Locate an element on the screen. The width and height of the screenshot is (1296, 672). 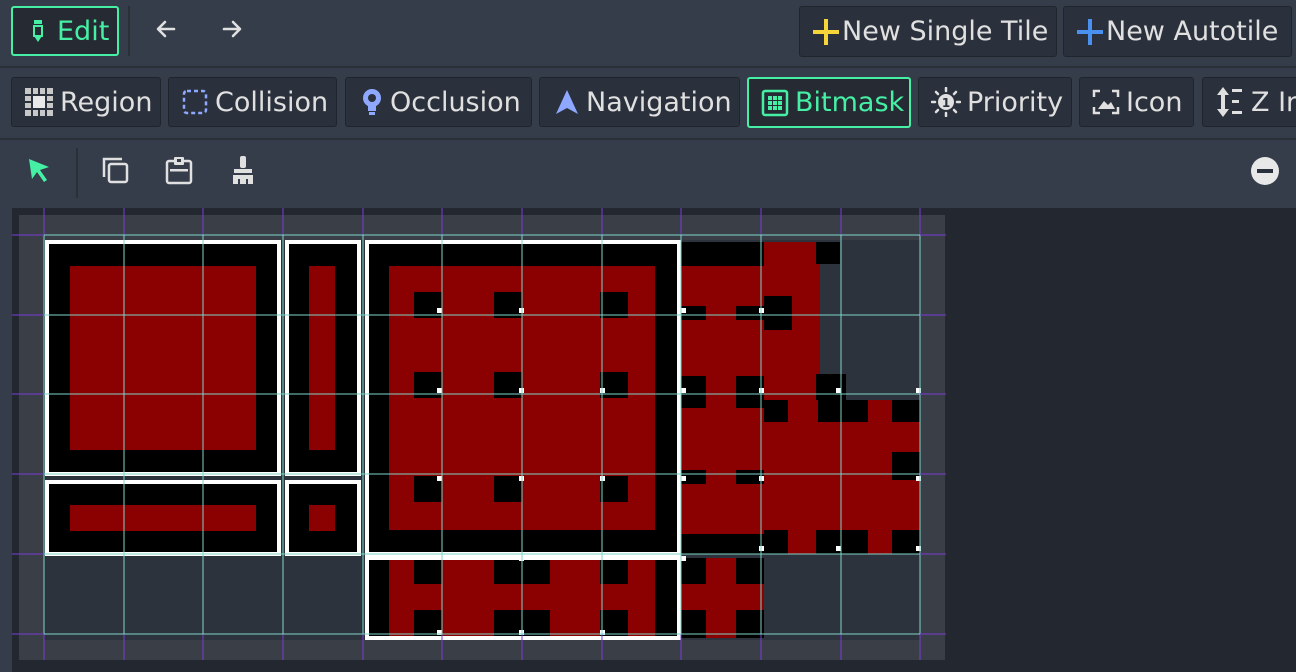
forward-button is located at coordinates (232, 31).